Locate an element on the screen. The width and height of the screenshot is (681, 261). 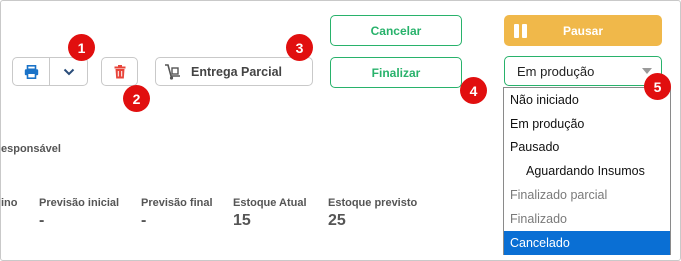
print-options-button is located at coordinates (68, 71).